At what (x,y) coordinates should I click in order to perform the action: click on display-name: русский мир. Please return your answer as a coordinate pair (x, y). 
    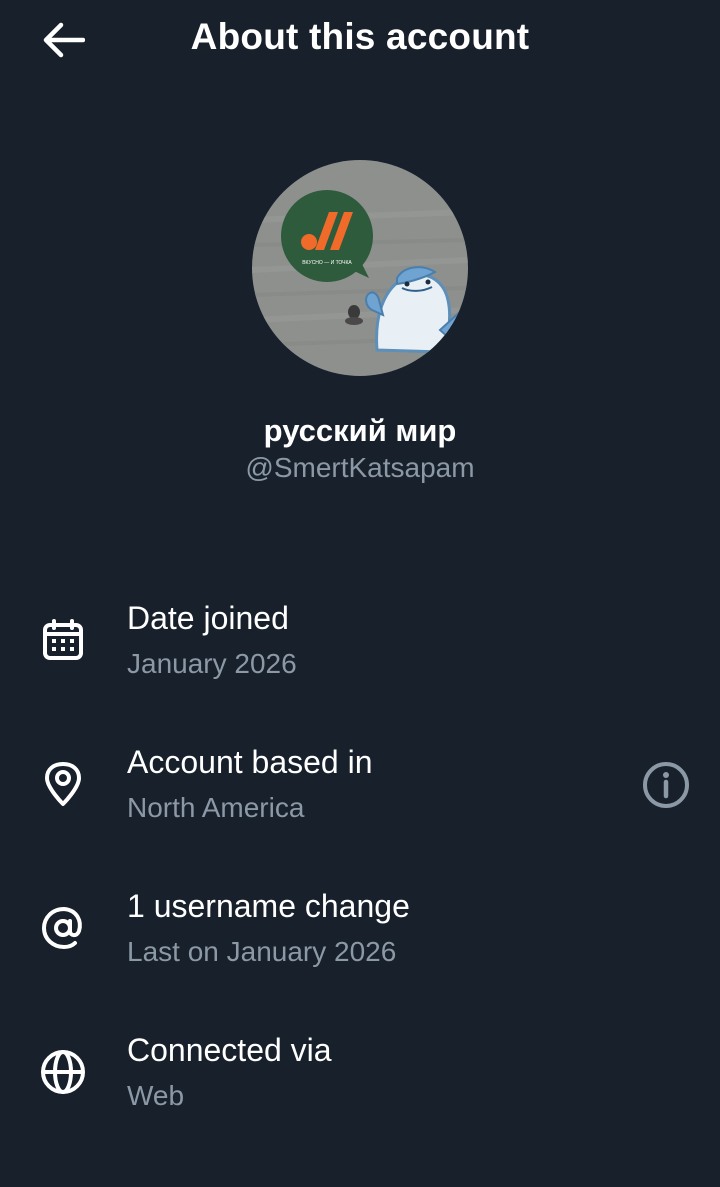
    Looking at the image, I should click on (360, 430).